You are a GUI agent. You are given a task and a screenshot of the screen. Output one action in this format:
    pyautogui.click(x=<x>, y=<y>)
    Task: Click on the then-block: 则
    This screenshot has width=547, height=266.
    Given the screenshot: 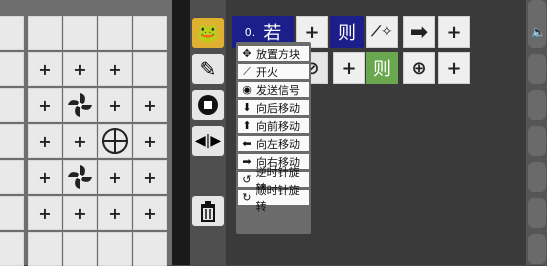 What is the action you would take?
    pyautogui.click(x=347, y=32)
    